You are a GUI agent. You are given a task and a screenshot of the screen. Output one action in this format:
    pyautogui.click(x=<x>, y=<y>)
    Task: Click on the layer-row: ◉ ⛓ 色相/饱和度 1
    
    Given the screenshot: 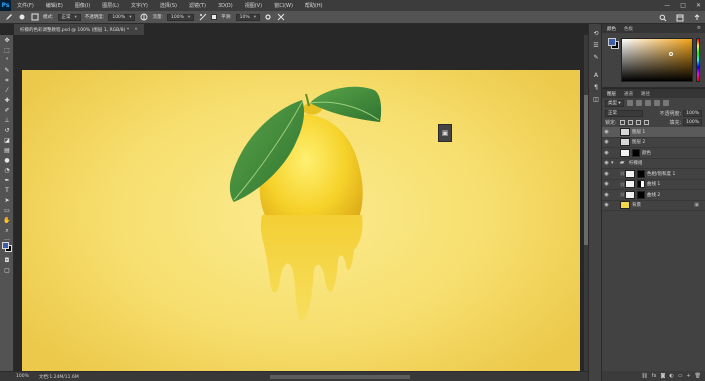 What is the action you would take?
    pyautogui.click(x=653, y=174)
    